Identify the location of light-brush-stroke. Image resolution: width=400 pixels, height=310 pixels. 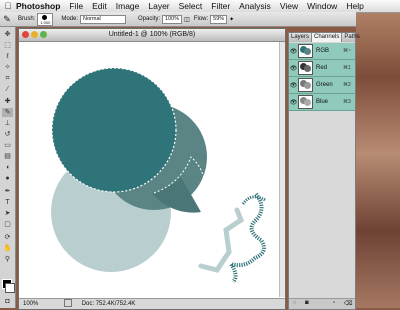
(221, 240).